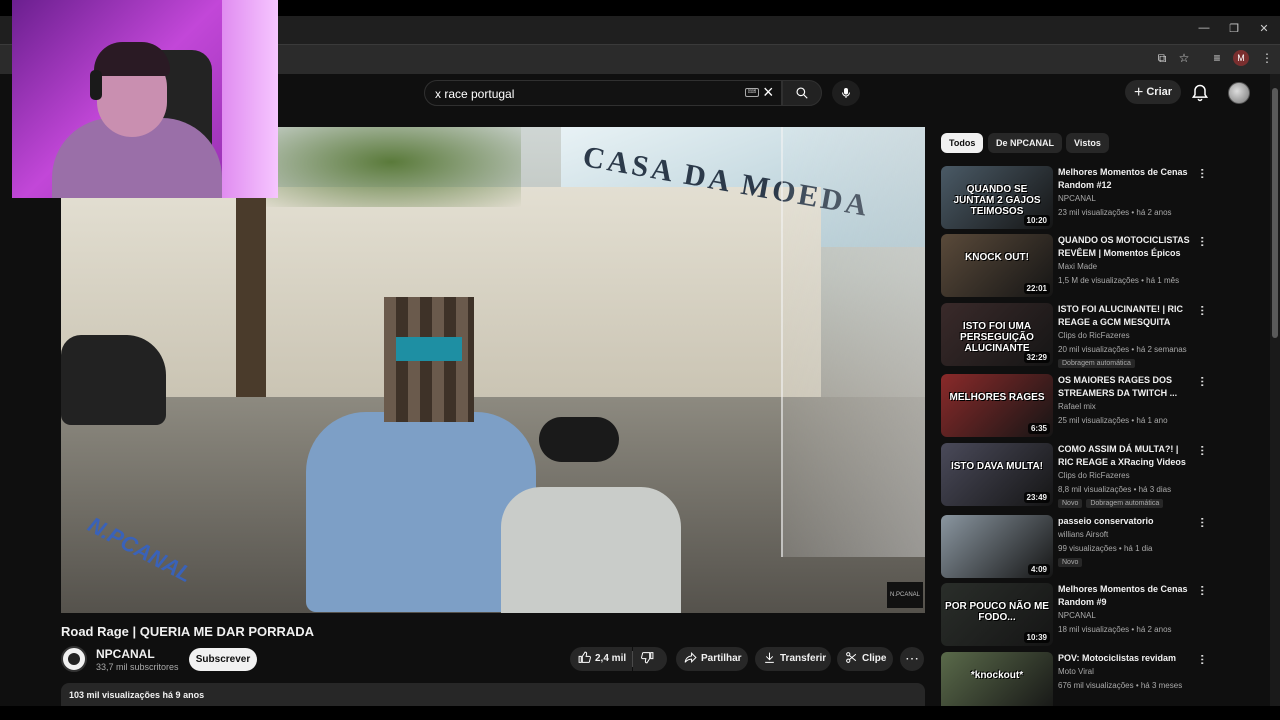  What do you see at coordinates (1275, 390) in the screenshot?
I see `page-scrollbar` at bounding box center [1275, 390].